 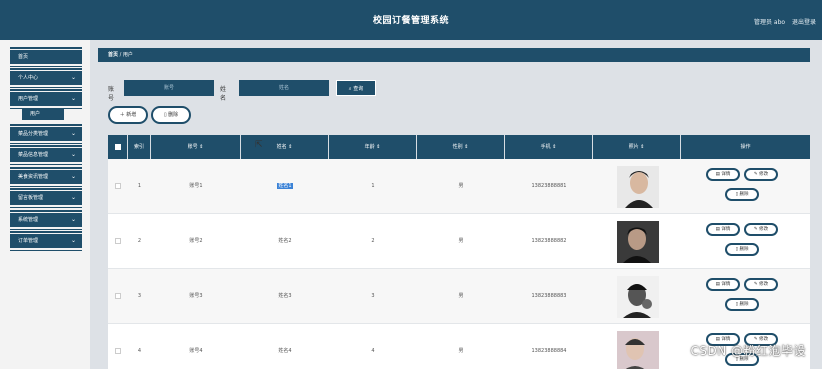 I want to click on column-photo: 照片 ⇕, so click(x=637, y=147).